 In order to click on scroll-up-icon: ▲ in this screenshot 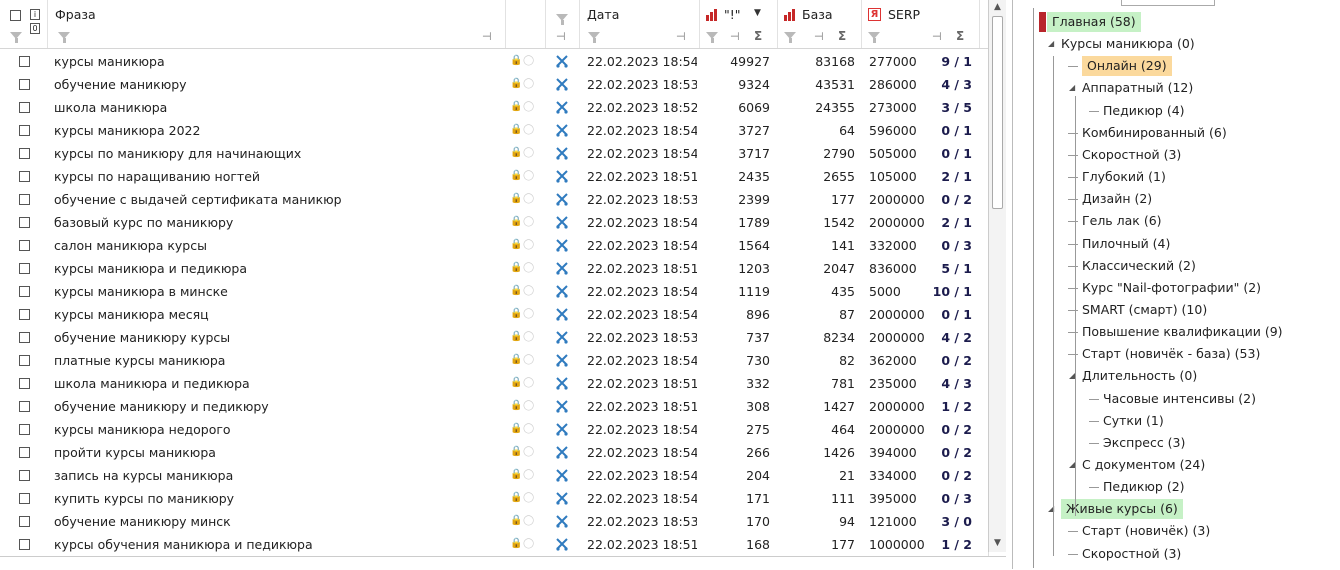, I will do `click(997, 7)`.